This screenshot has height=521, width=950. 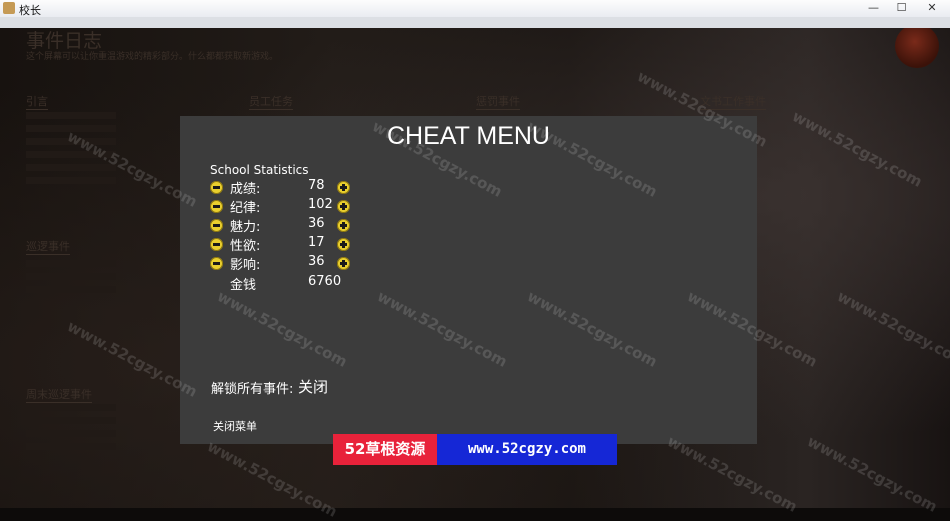 I want to click on stat-label: 魅力:, so click(x=245, y=227).